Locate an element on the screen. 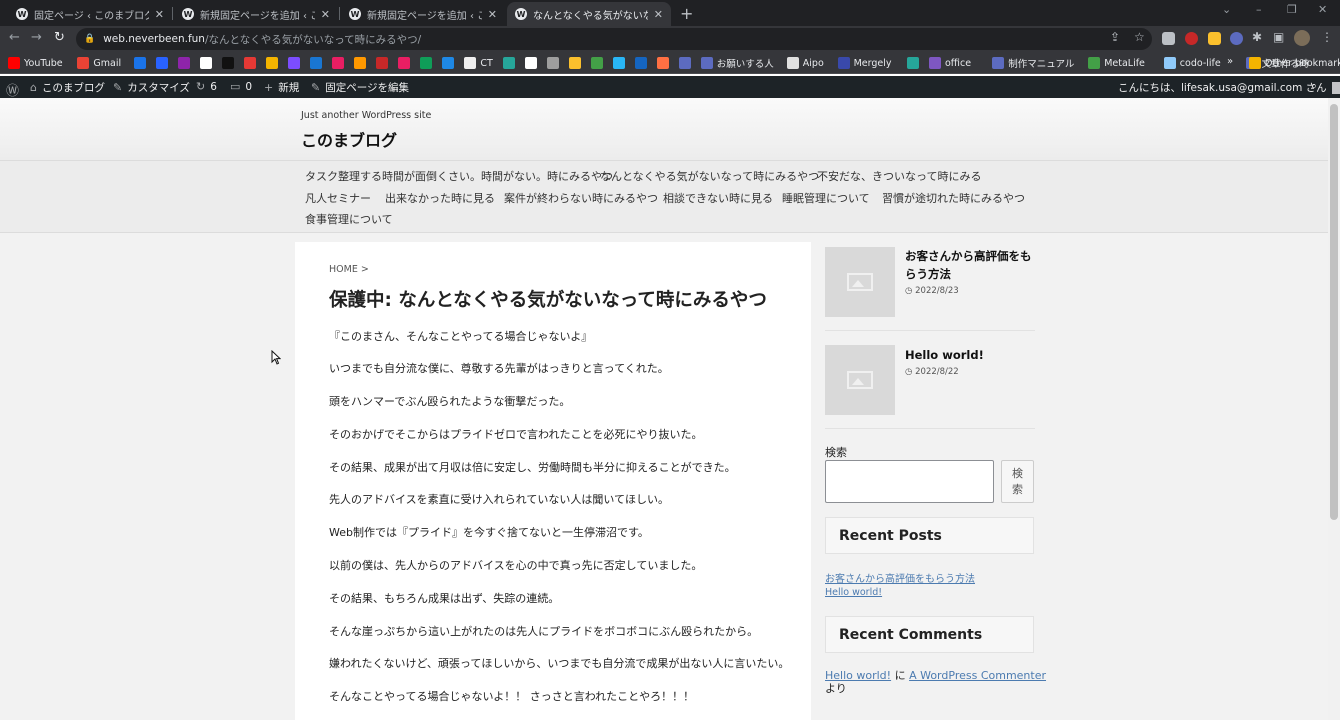  edit-page-link: ✎ 固定ページを編集 is located at coordinates (360, 87).